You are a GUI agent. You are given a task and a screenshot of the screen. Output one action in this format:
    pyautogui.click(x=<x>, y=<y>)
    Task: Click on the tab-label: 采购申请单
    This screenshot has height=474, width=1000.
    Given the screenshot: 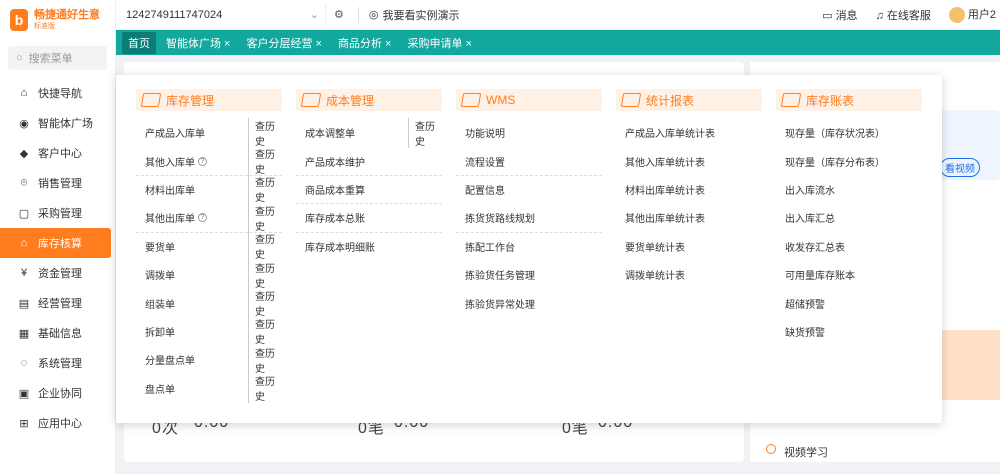 What is the action you would take?
    pyautogui.click(x=435, y=43)
    